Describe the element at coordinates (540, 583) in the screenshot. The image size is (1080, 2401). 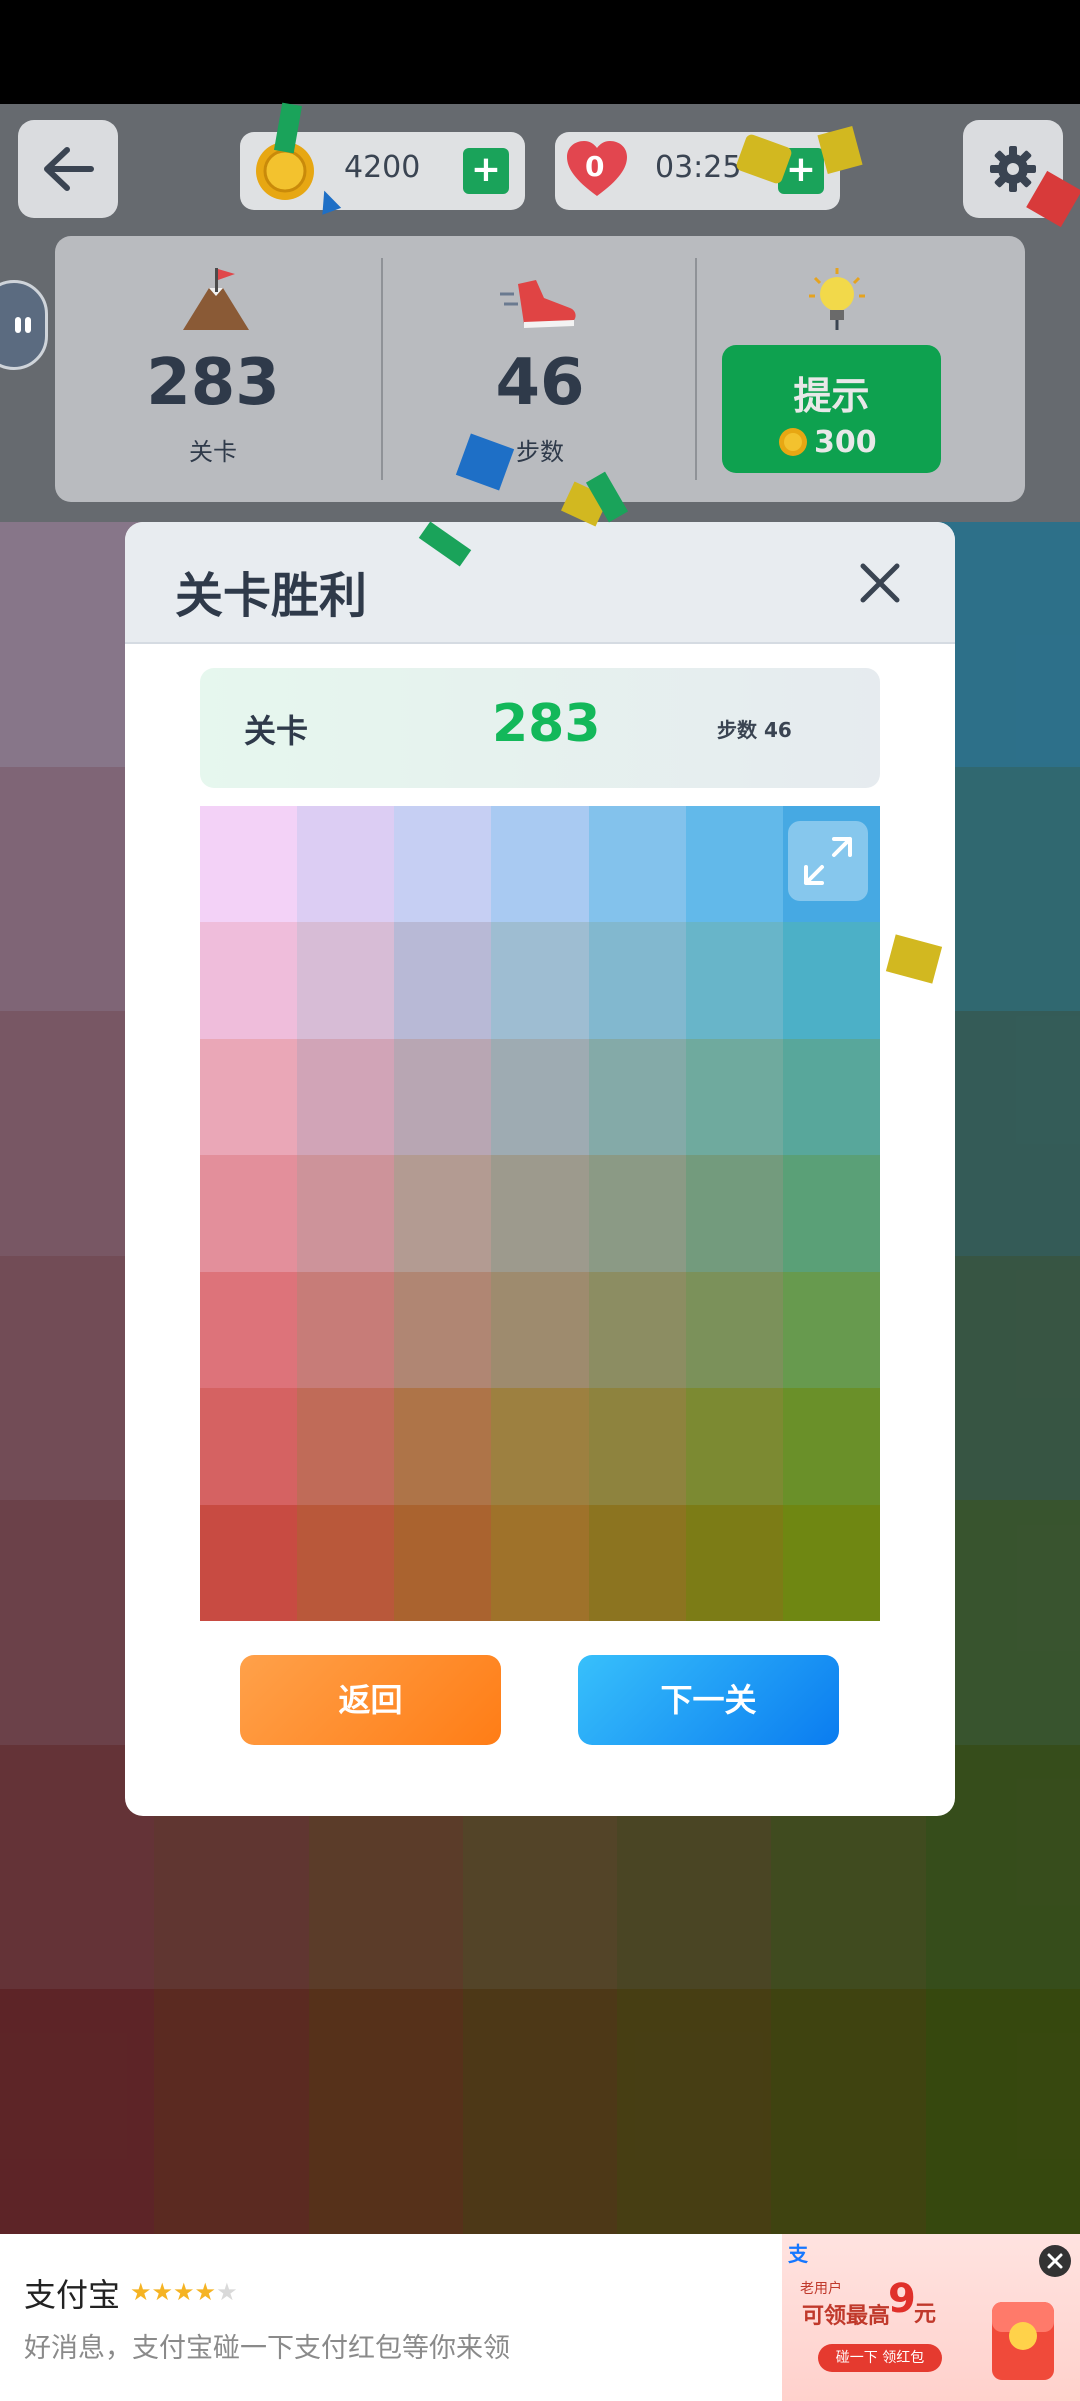
I see `dialog-header: 关卡胜利` at that location.